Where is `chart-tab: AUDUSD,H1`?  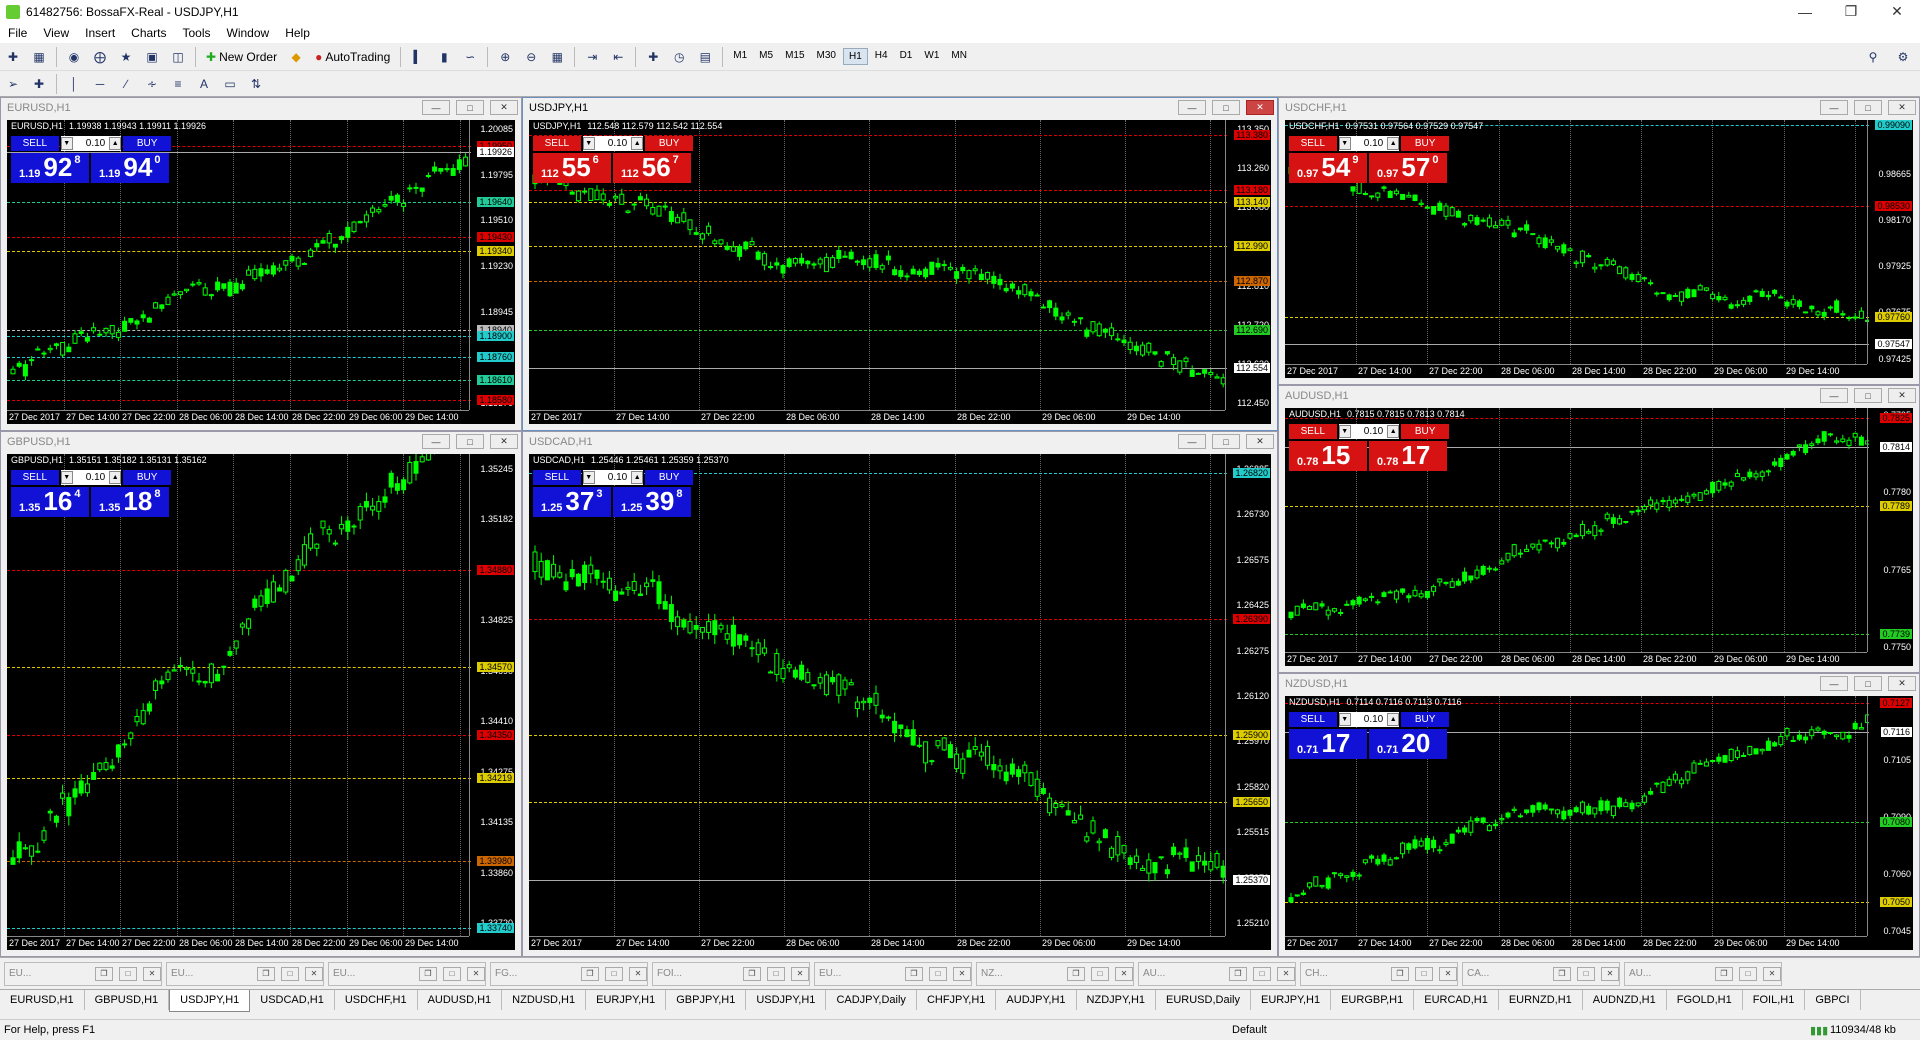
chart-tab: AUDUSD,H1 is located at coordinates (460, 1000).